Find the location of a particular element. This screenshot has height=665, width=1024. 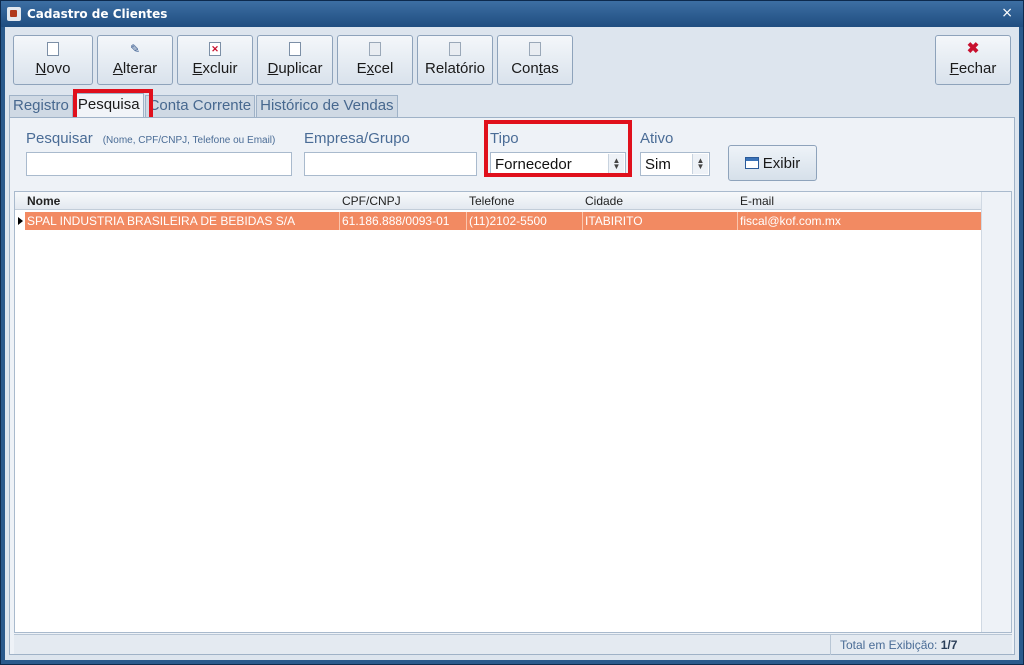

excel-button: Excel is located at coordinates (375, 60).